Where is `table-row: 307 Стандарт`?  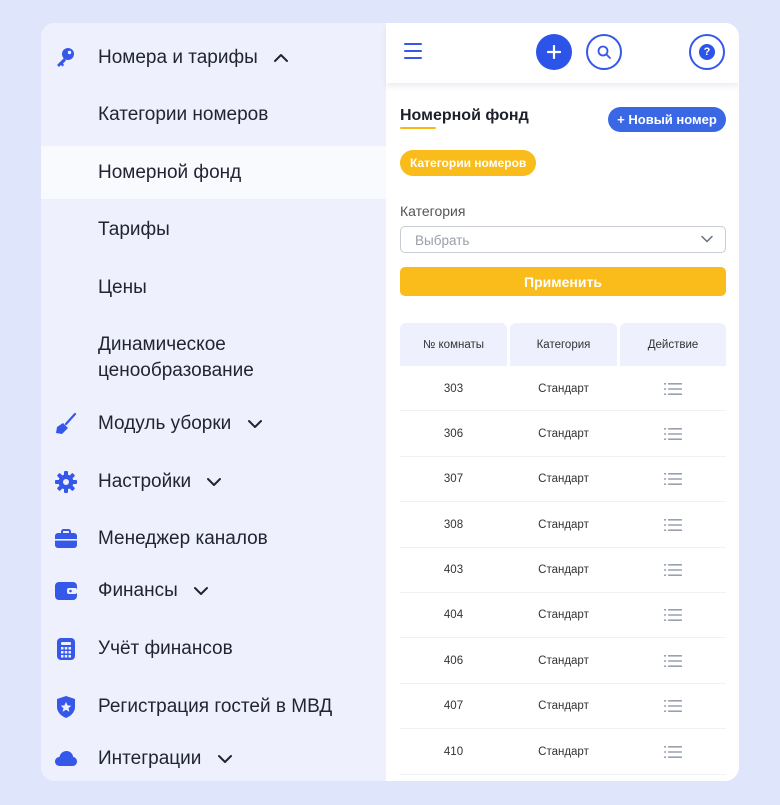
table-row: 307 Стандарт is located at coordinates (563, 480).